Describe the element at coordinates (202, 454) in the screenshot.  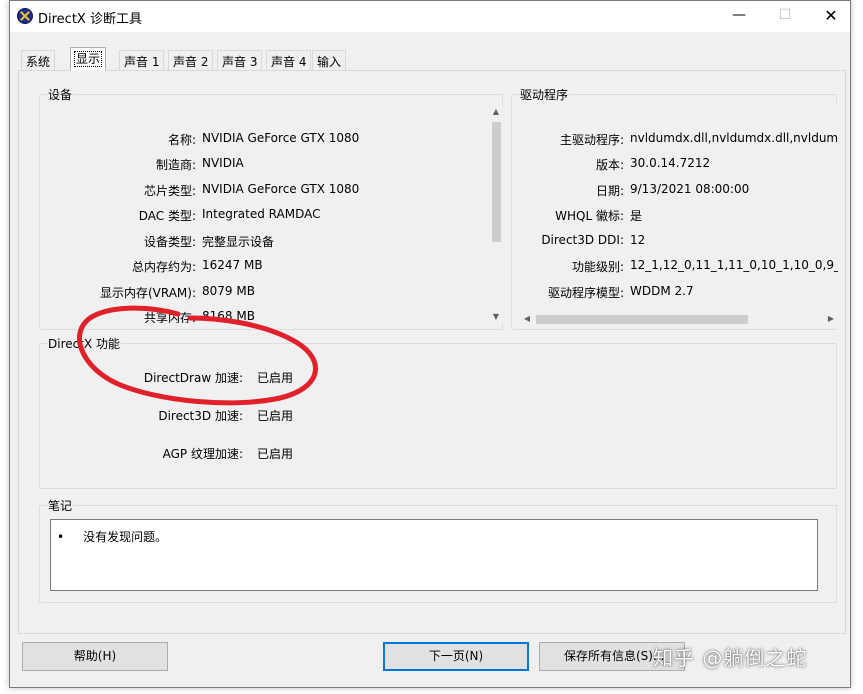
I see `row-key: AGP 纹理加速:` at that location.